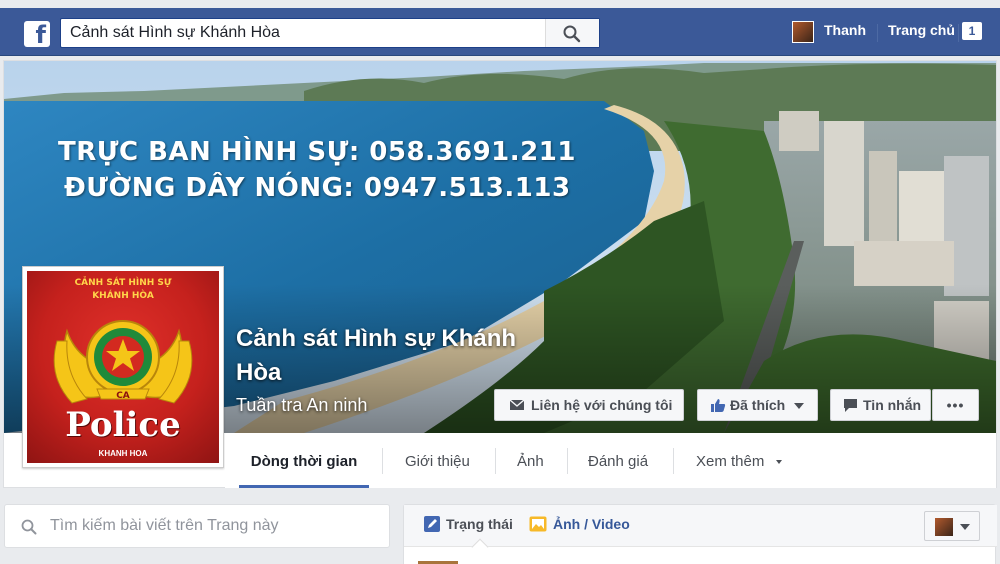 The width and height of the screenshot is (1000, 564). What do you see at coordinates (538, 524) in the screenshot?
I see `photo-icon` at bounding box center [538, 524].